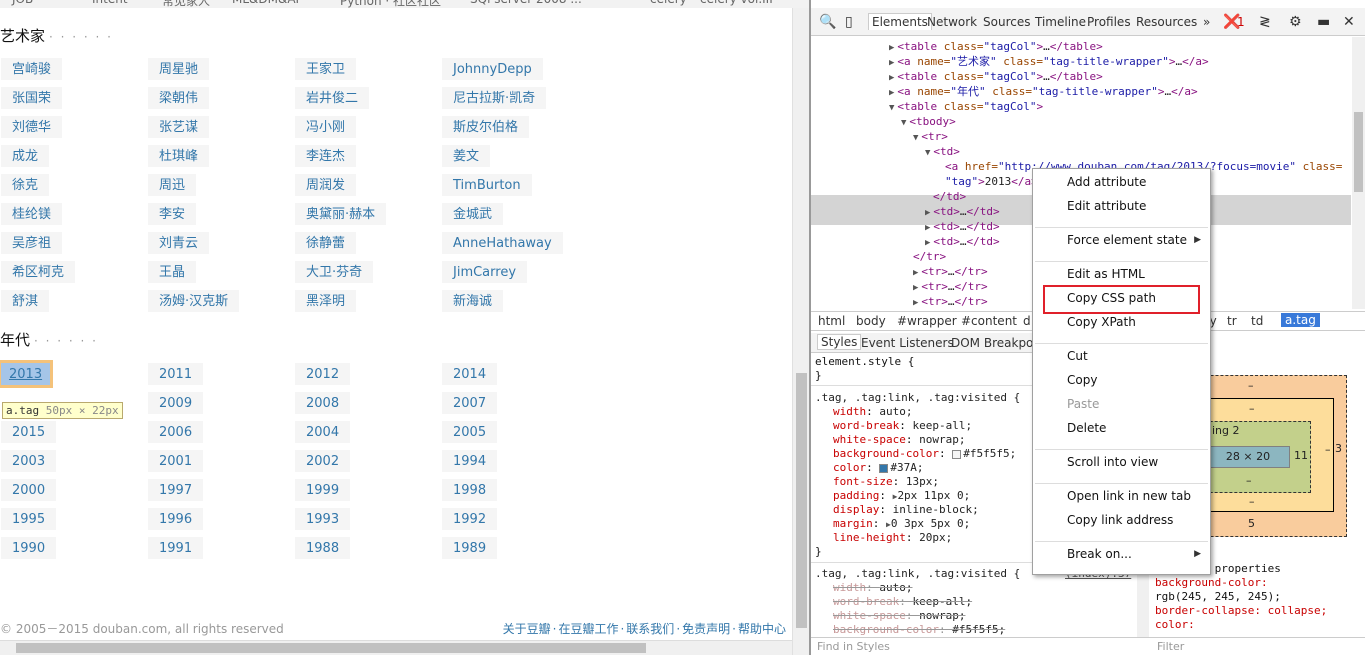 The width and height of the screenshot is (1365, 655). What do you see at coordinates (831, 321) in the screenshot?
I see `breadcrumb-item: html` at bounding box center [831, 321].